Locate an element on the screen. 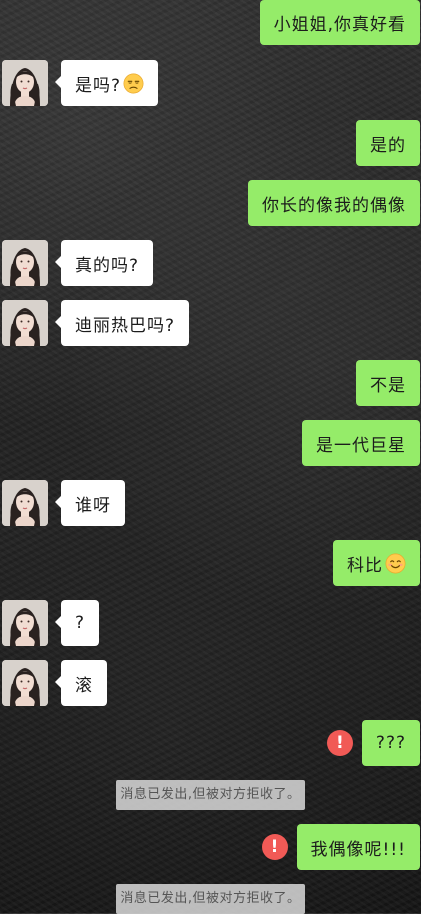 Image resolution: width=421 pixels, height=914 pixels. message-text: 谁呀 is located at coordinates (93, 505).